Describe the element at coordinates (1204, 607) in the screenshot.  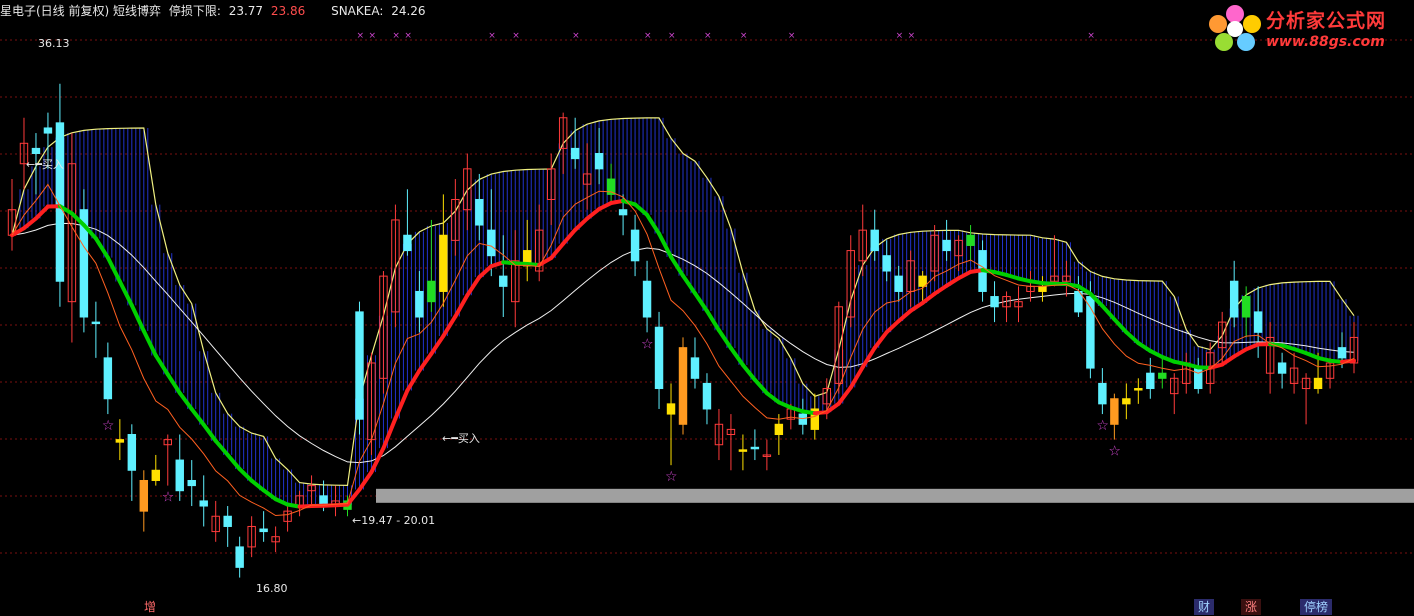
I see `tab-cai: 财` at that location.